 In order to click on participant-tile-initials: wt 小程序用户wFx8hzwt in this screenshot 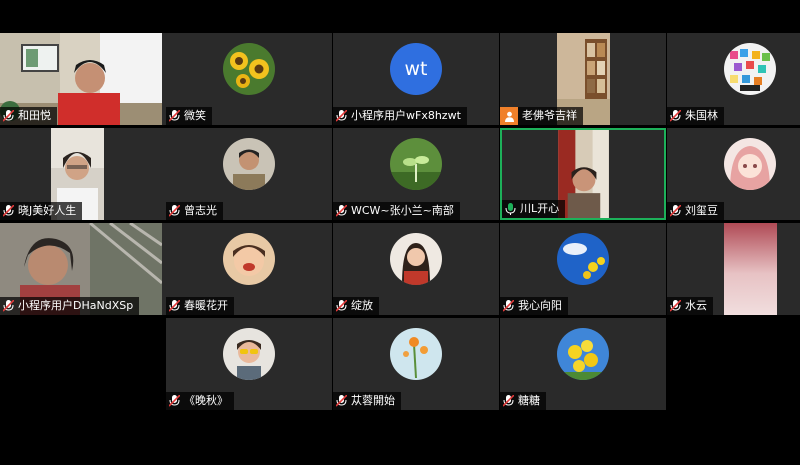, I will do `click(416, 79)`.